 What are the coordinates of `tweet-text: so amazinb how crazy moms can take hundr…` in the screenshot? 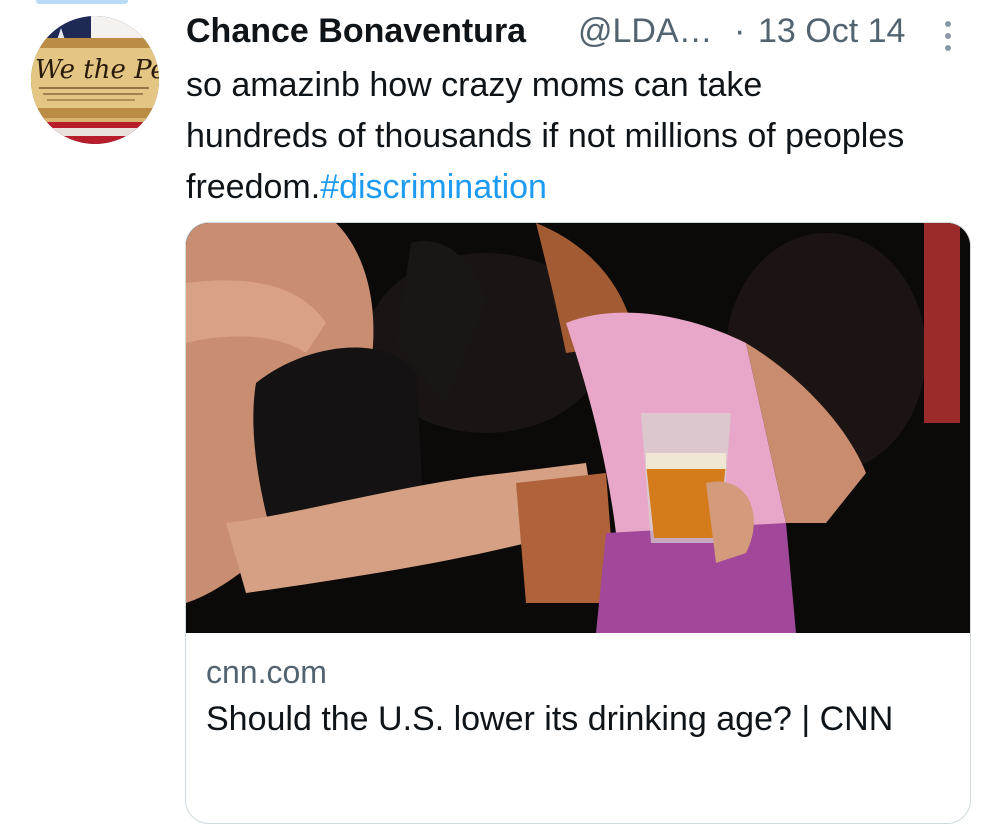 It's located at (546, 136).